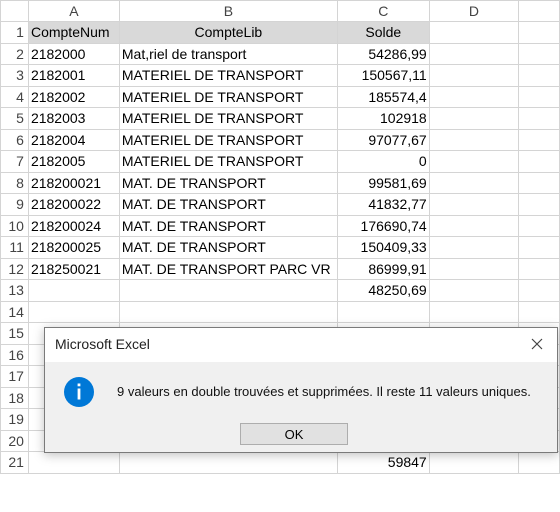  Describe the element at coordinates (102, 344) in the screenshot. I see `dialog-title: Microsoft Excel` at that location.